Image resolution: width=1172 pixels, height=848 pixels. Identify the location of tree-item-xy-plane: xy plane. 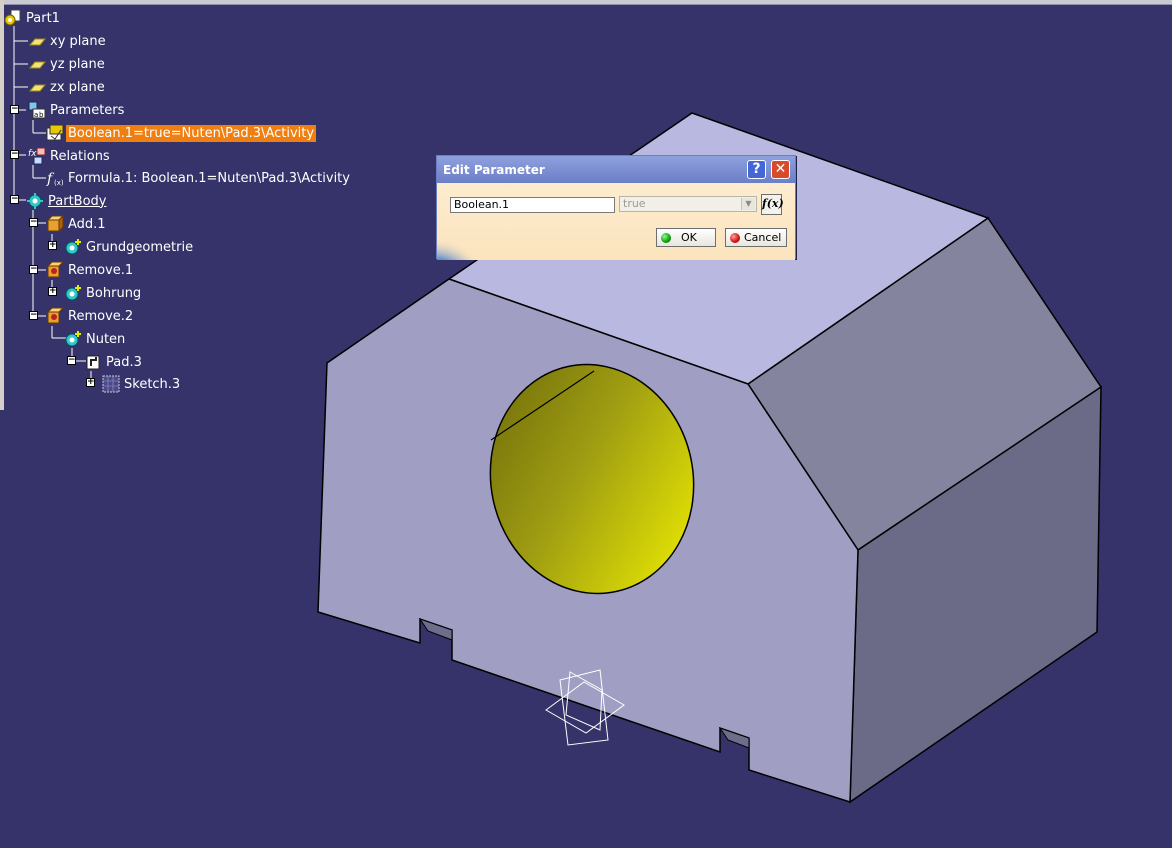
(68, 41).